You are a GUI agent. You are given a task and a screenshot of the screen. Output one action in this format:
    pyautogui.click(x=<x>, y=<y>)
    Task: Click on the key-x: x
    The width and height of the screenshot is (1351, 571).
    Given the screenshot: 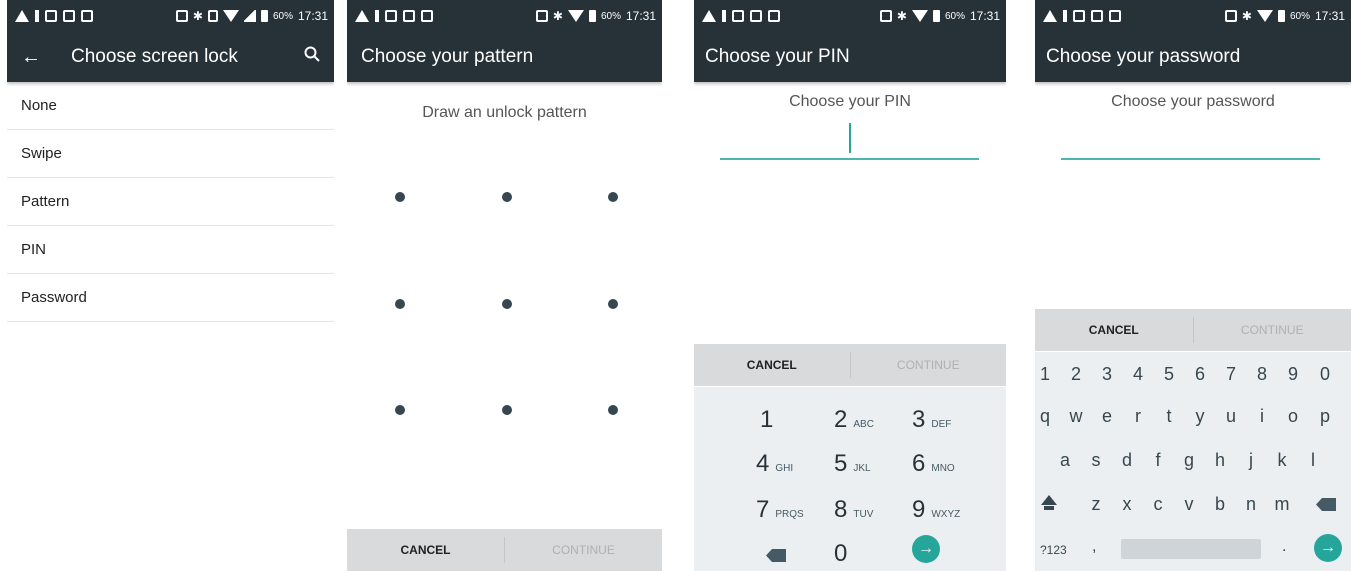 What is the action you would take?
    pyautogui.click(x=1127, y=504)
    